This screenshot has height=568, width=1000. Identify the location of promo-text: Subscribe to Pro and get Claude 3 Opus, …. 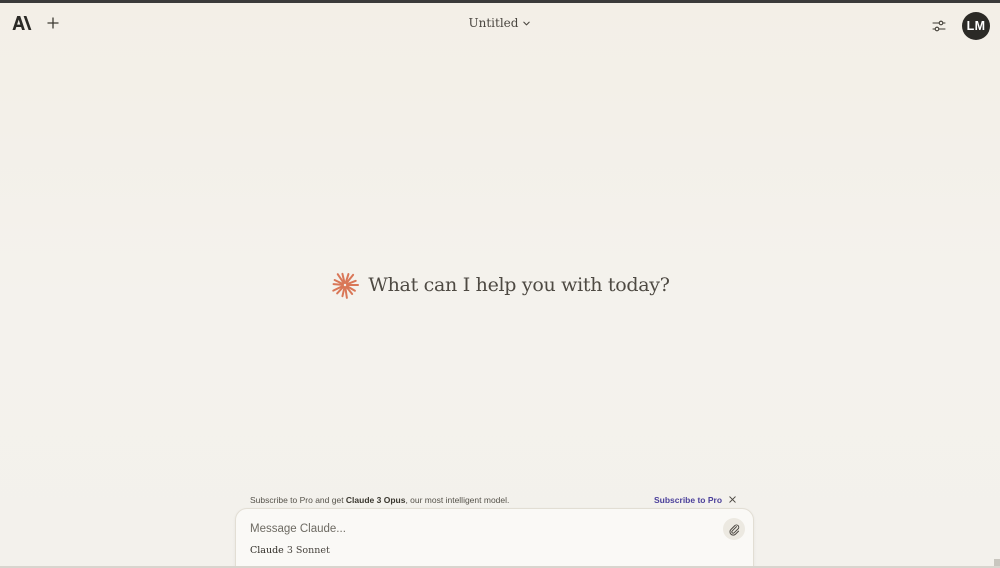
(379, 500).